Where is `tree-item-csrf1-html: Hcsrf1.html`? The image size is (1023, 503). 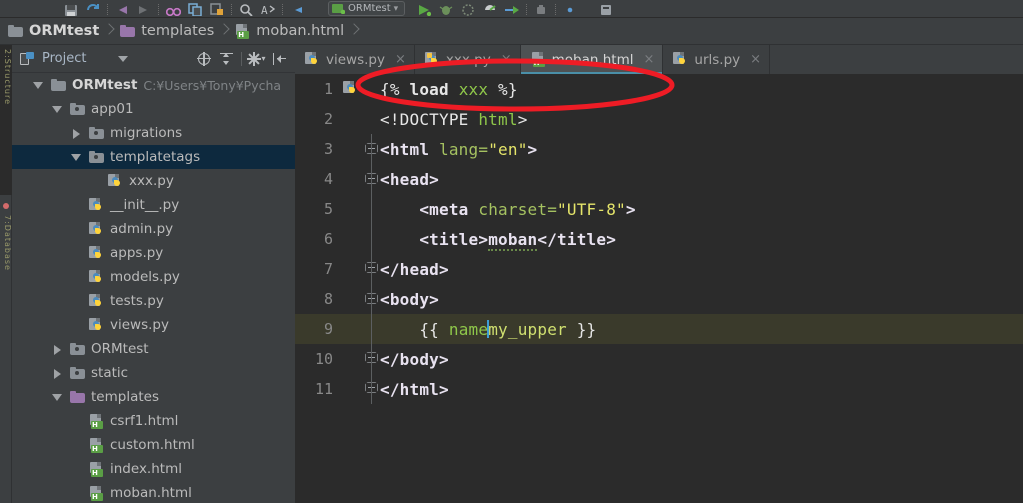 tree-item-csrf1-html: Hcsrf1.html is located at coordinates (153, 421).